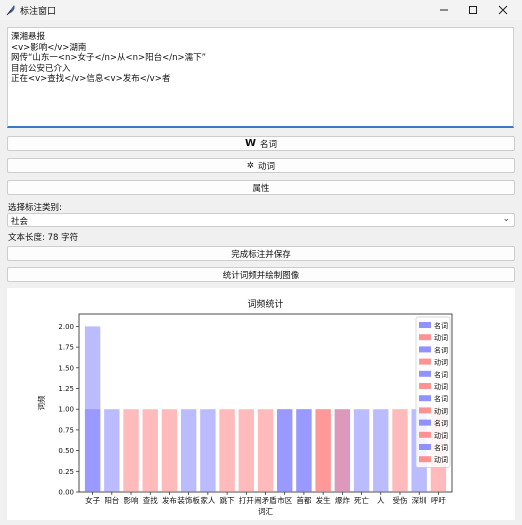 The image size is (522, 525). I want to click on editor-line: 正在<v>查找</v>信息<v>发布</v>者, so click(91, 79).